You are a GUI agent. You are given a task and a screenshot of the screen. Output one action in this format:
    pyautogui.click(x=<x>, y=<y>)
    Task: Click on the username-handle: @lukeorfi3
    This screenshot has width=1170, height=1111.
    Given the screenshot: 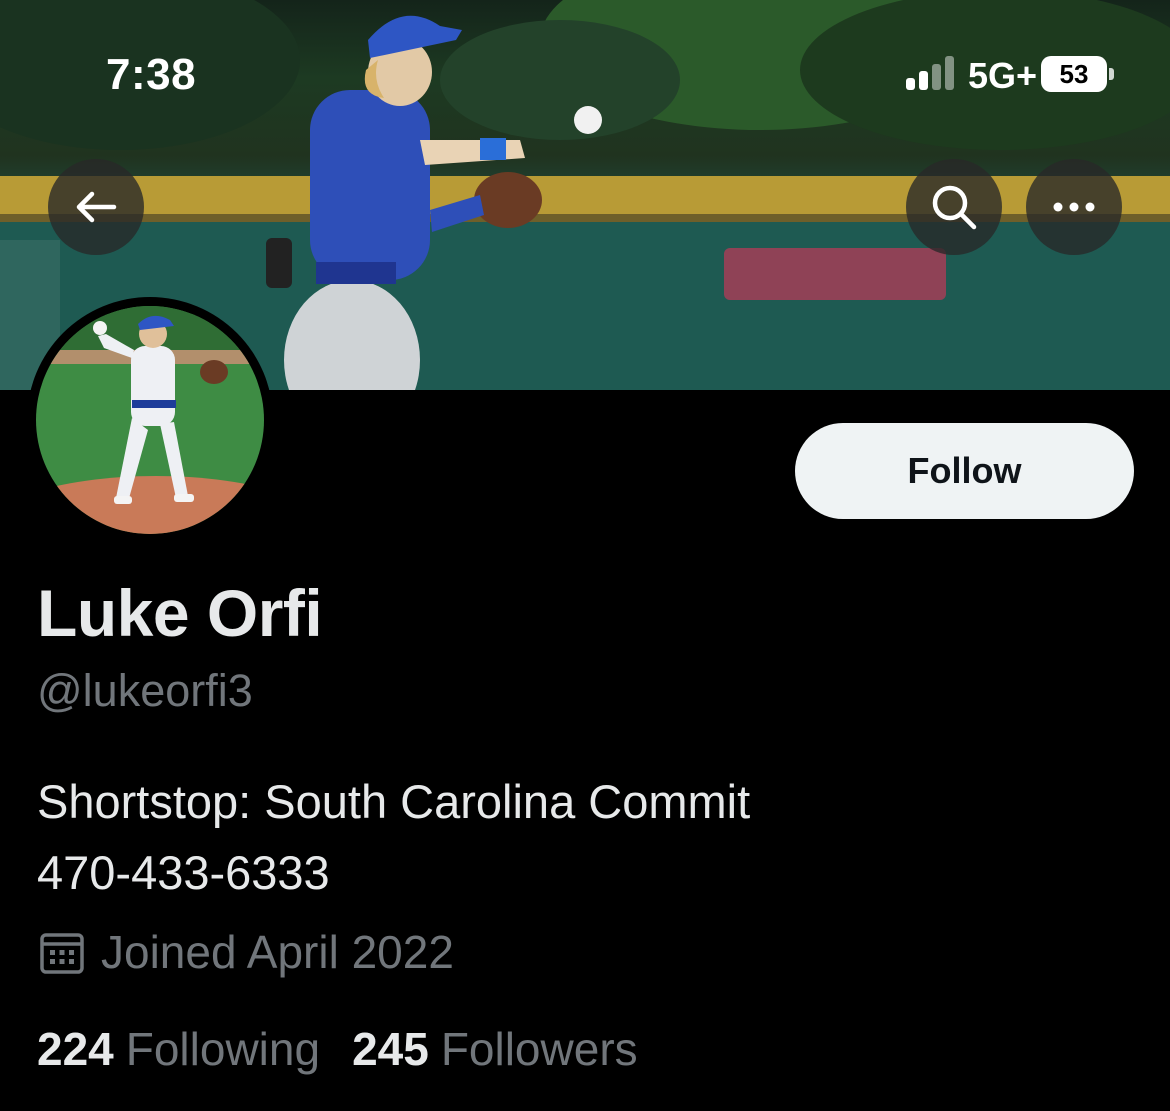 What is the action you would take?
    pyautogui.click(x=145, y=690)
    